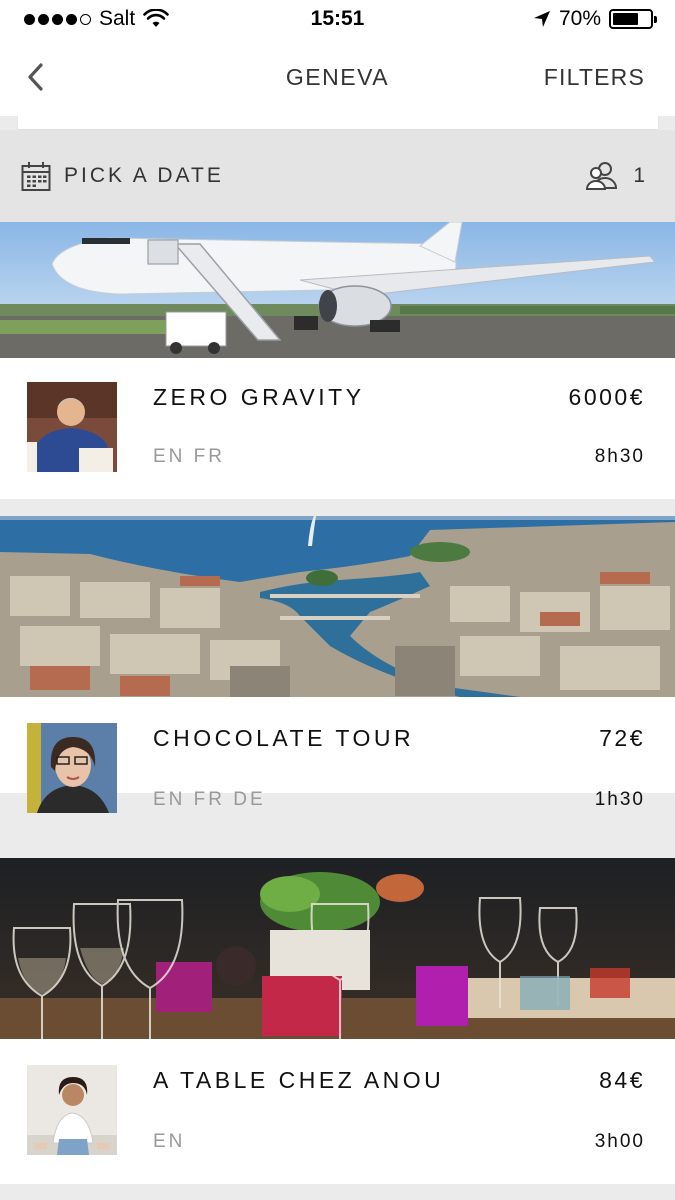 The image size is (675, 1200). What do you see at coordinates (299, 1080) in the screenshot?
I see `experience-title: A TABLE CHEZ ANOU` at bounding box center [299, 1080].